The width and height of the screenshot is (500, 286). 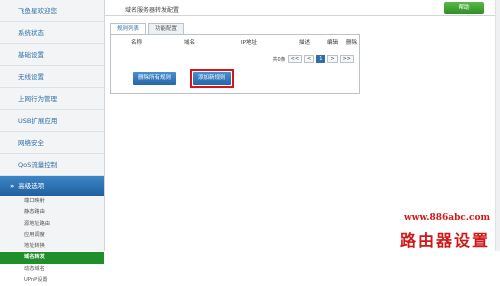 What do you see at coordinates (31, 186) in the screenshot?
I see `sidebar-section-label: 高级选项` at bounding box center [31, 186].